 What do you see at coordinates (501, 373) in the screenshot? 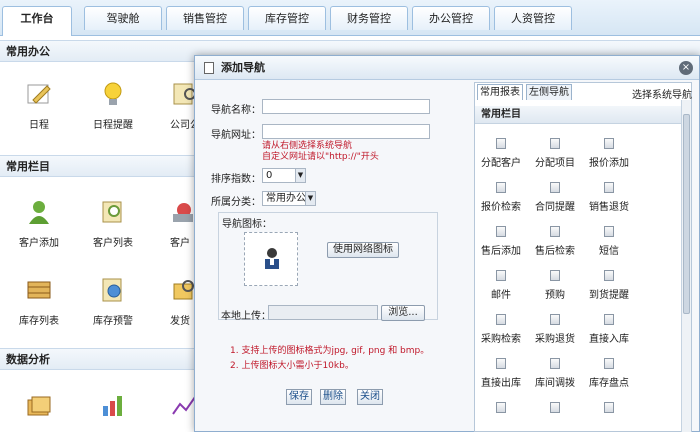
I see `nav-item: 直接出库` at bounding box center [501, 373].